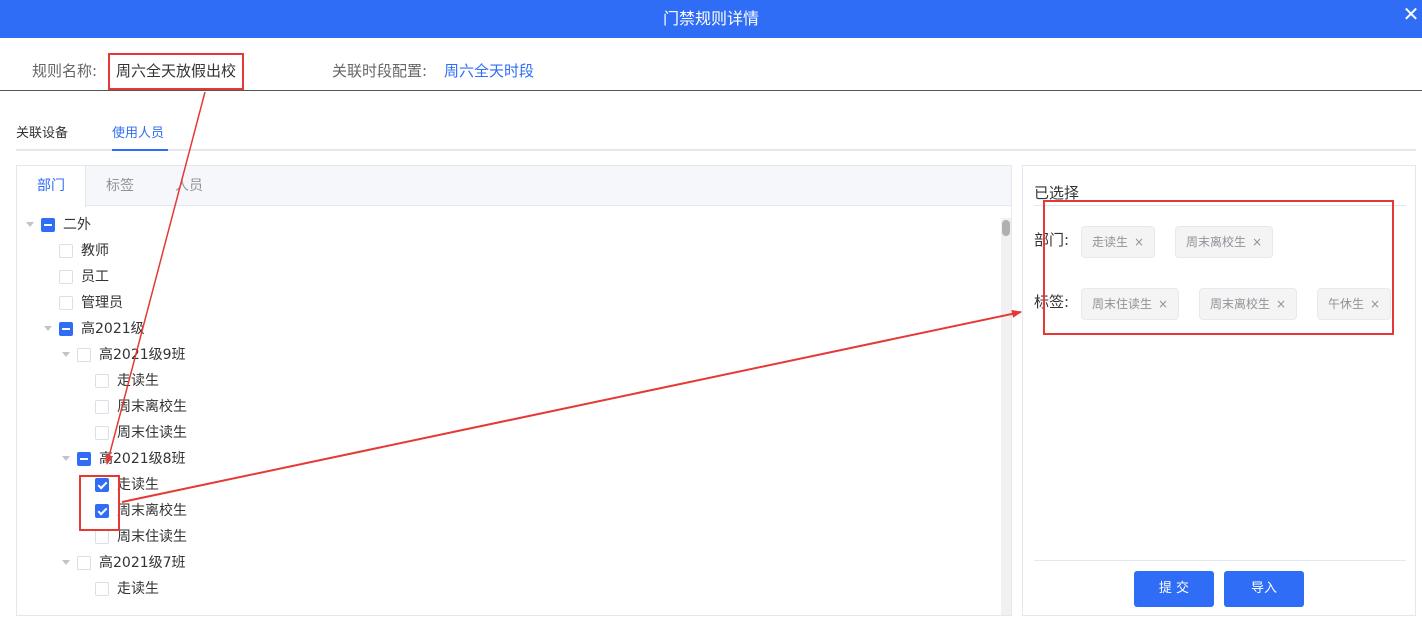  Describe the element at coordinates (102, 303) in the screenshot. I see `tree-node-label: 管理员` at that location.